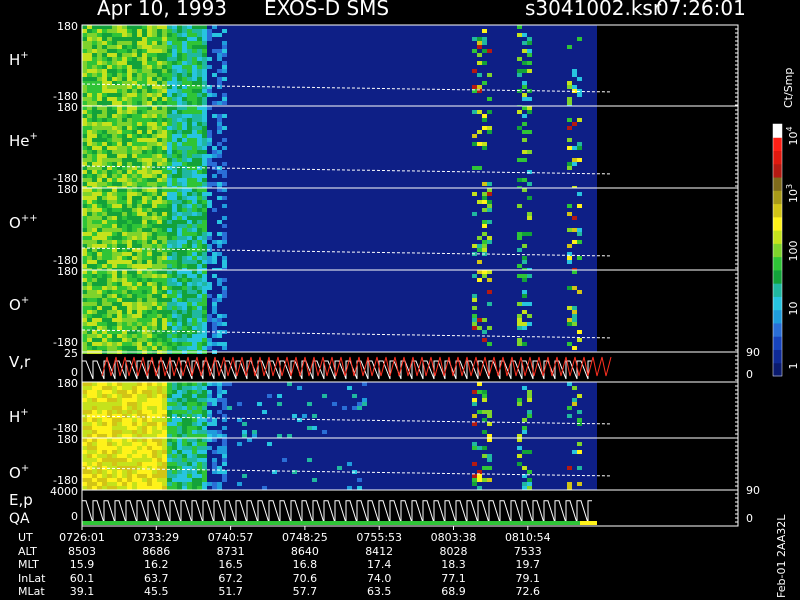 The image size is (800, 600). What do you see at coordinates (453, 578) in the screenshot?
I see `ephemeris-cell: 77.1` at bounding box center [453, 578].